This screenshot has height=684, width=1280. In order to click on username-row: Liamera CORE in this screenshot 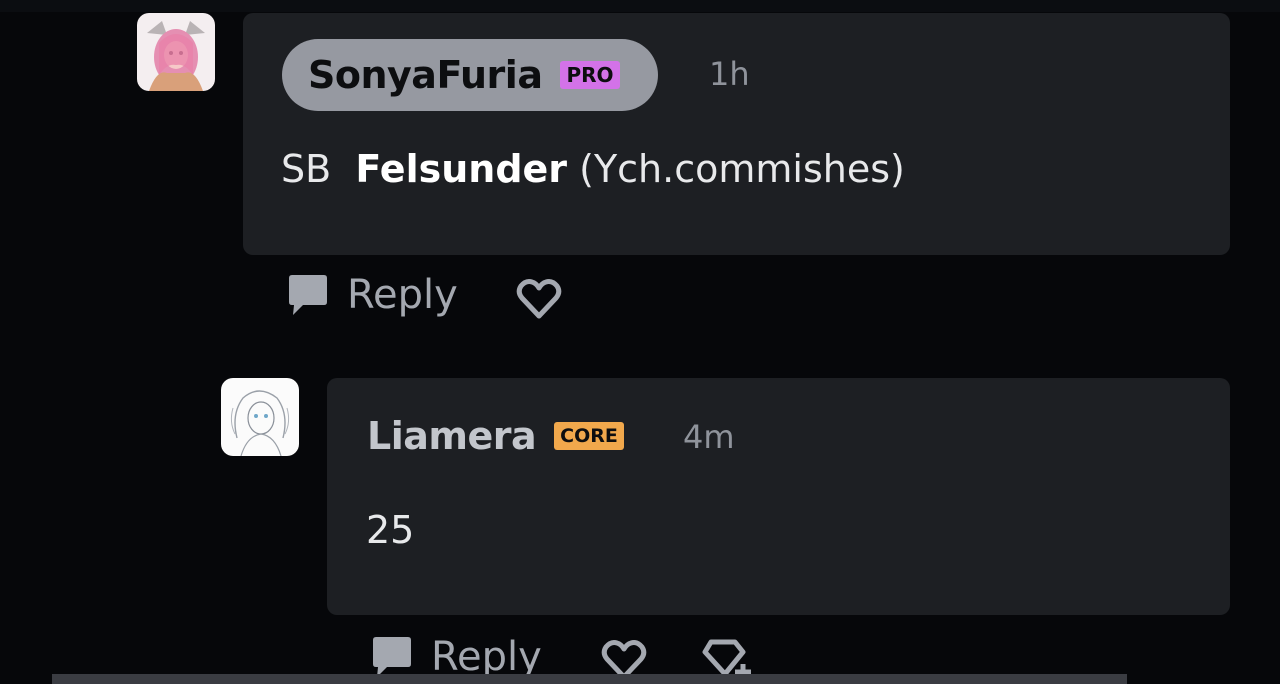, I will do `click(495, 436)`.